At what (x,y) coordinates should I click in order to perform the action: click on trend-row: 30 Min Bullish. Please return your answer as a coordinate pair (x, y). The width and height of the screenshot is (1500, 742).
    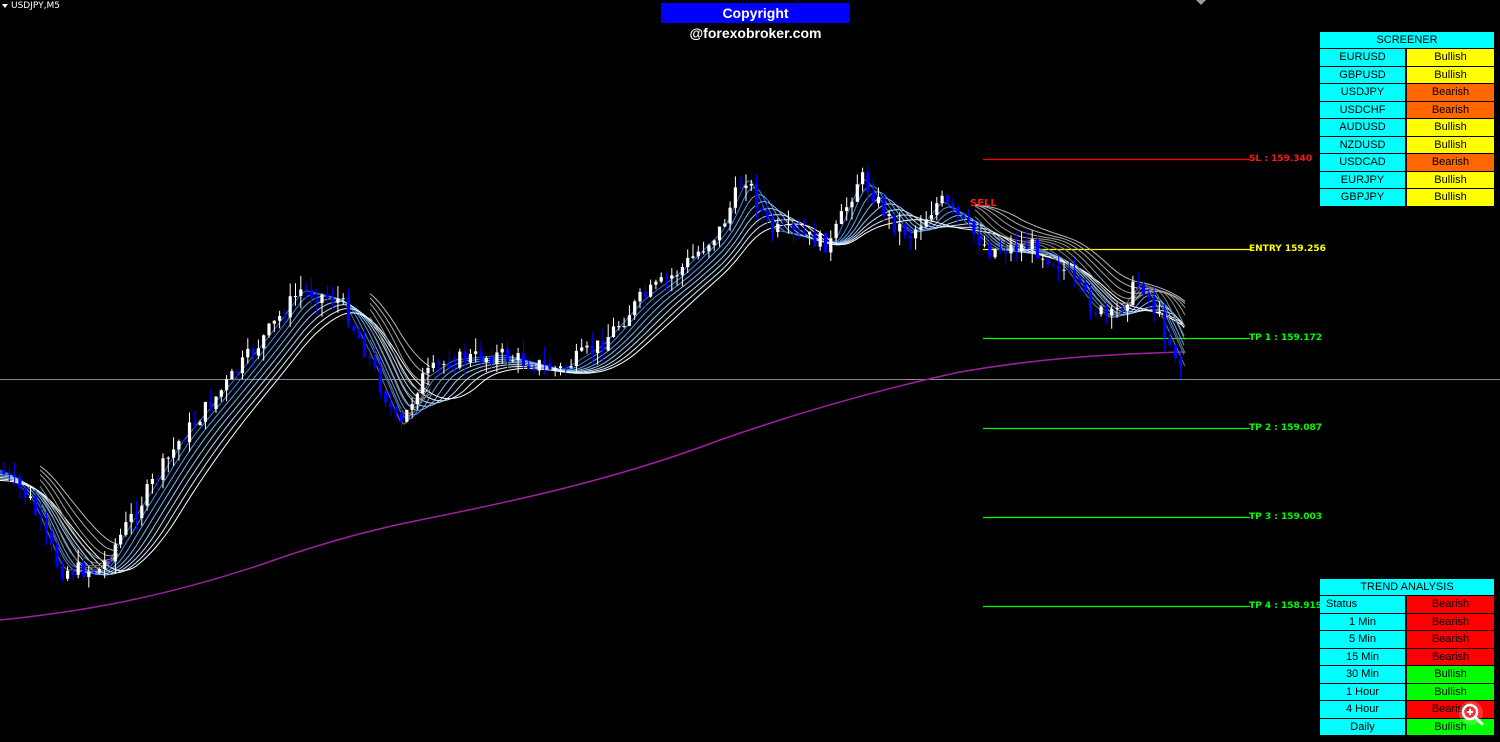
    Looking at the image, I should click on (1407, 674).